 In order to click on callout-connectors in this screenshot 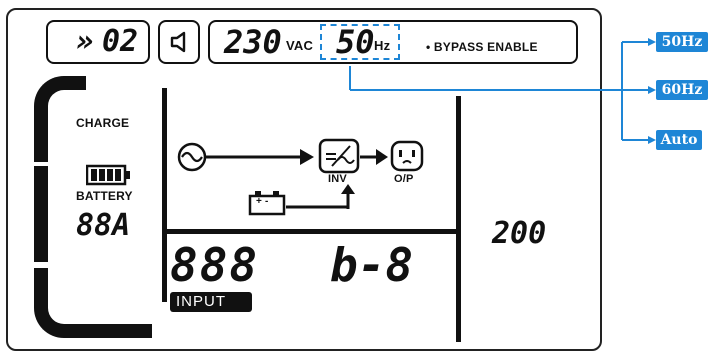, I will do `click(502, 91)`.